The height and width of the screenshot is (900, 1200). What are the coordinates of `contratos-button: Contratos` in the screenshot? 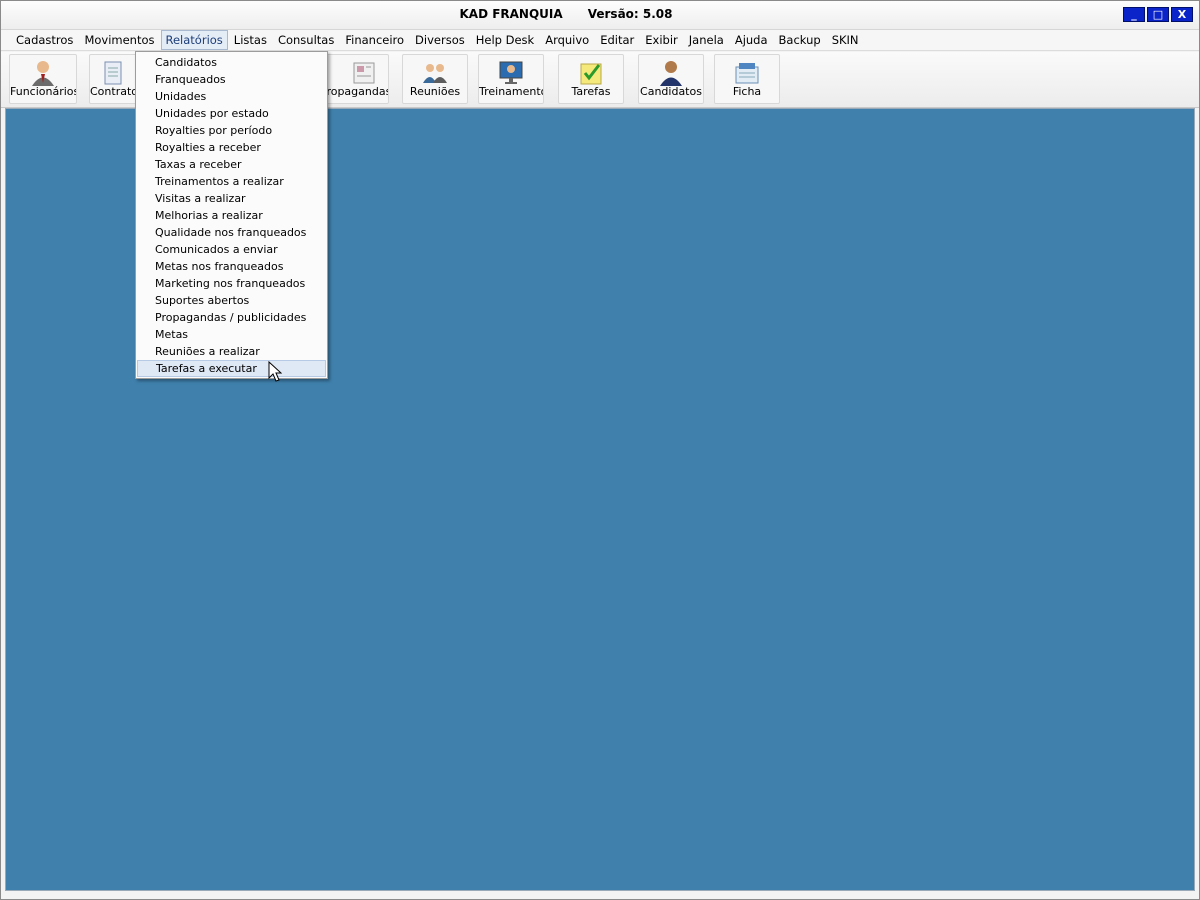 It's located at (113, 79).